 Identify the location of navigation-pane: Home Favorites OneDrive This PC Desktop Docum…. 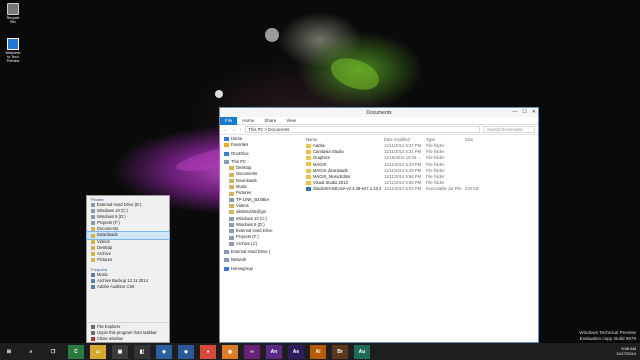
(261, 239).